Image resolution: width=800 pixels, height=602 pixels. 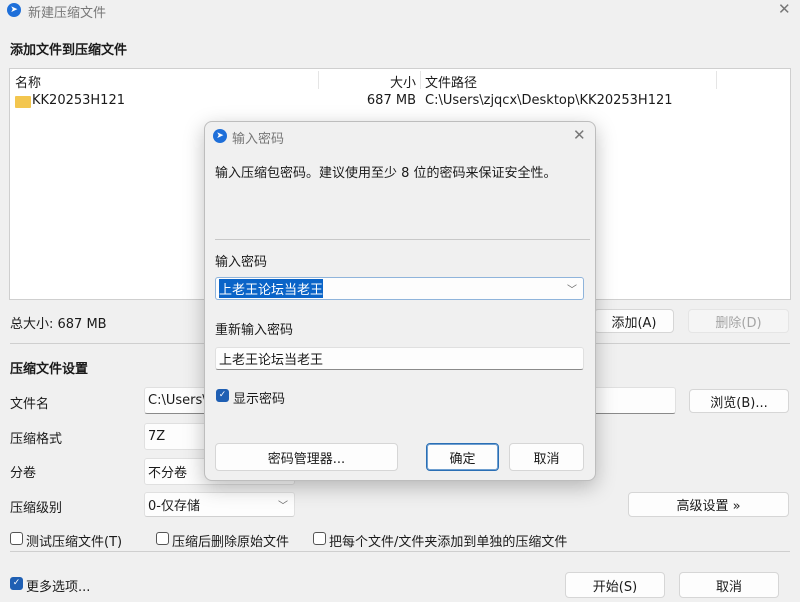 What do you see at coordinates (271, 288) in the screenshot?
I see `password-value: 上老王论坛当老王` at bounding box center [271, 288].